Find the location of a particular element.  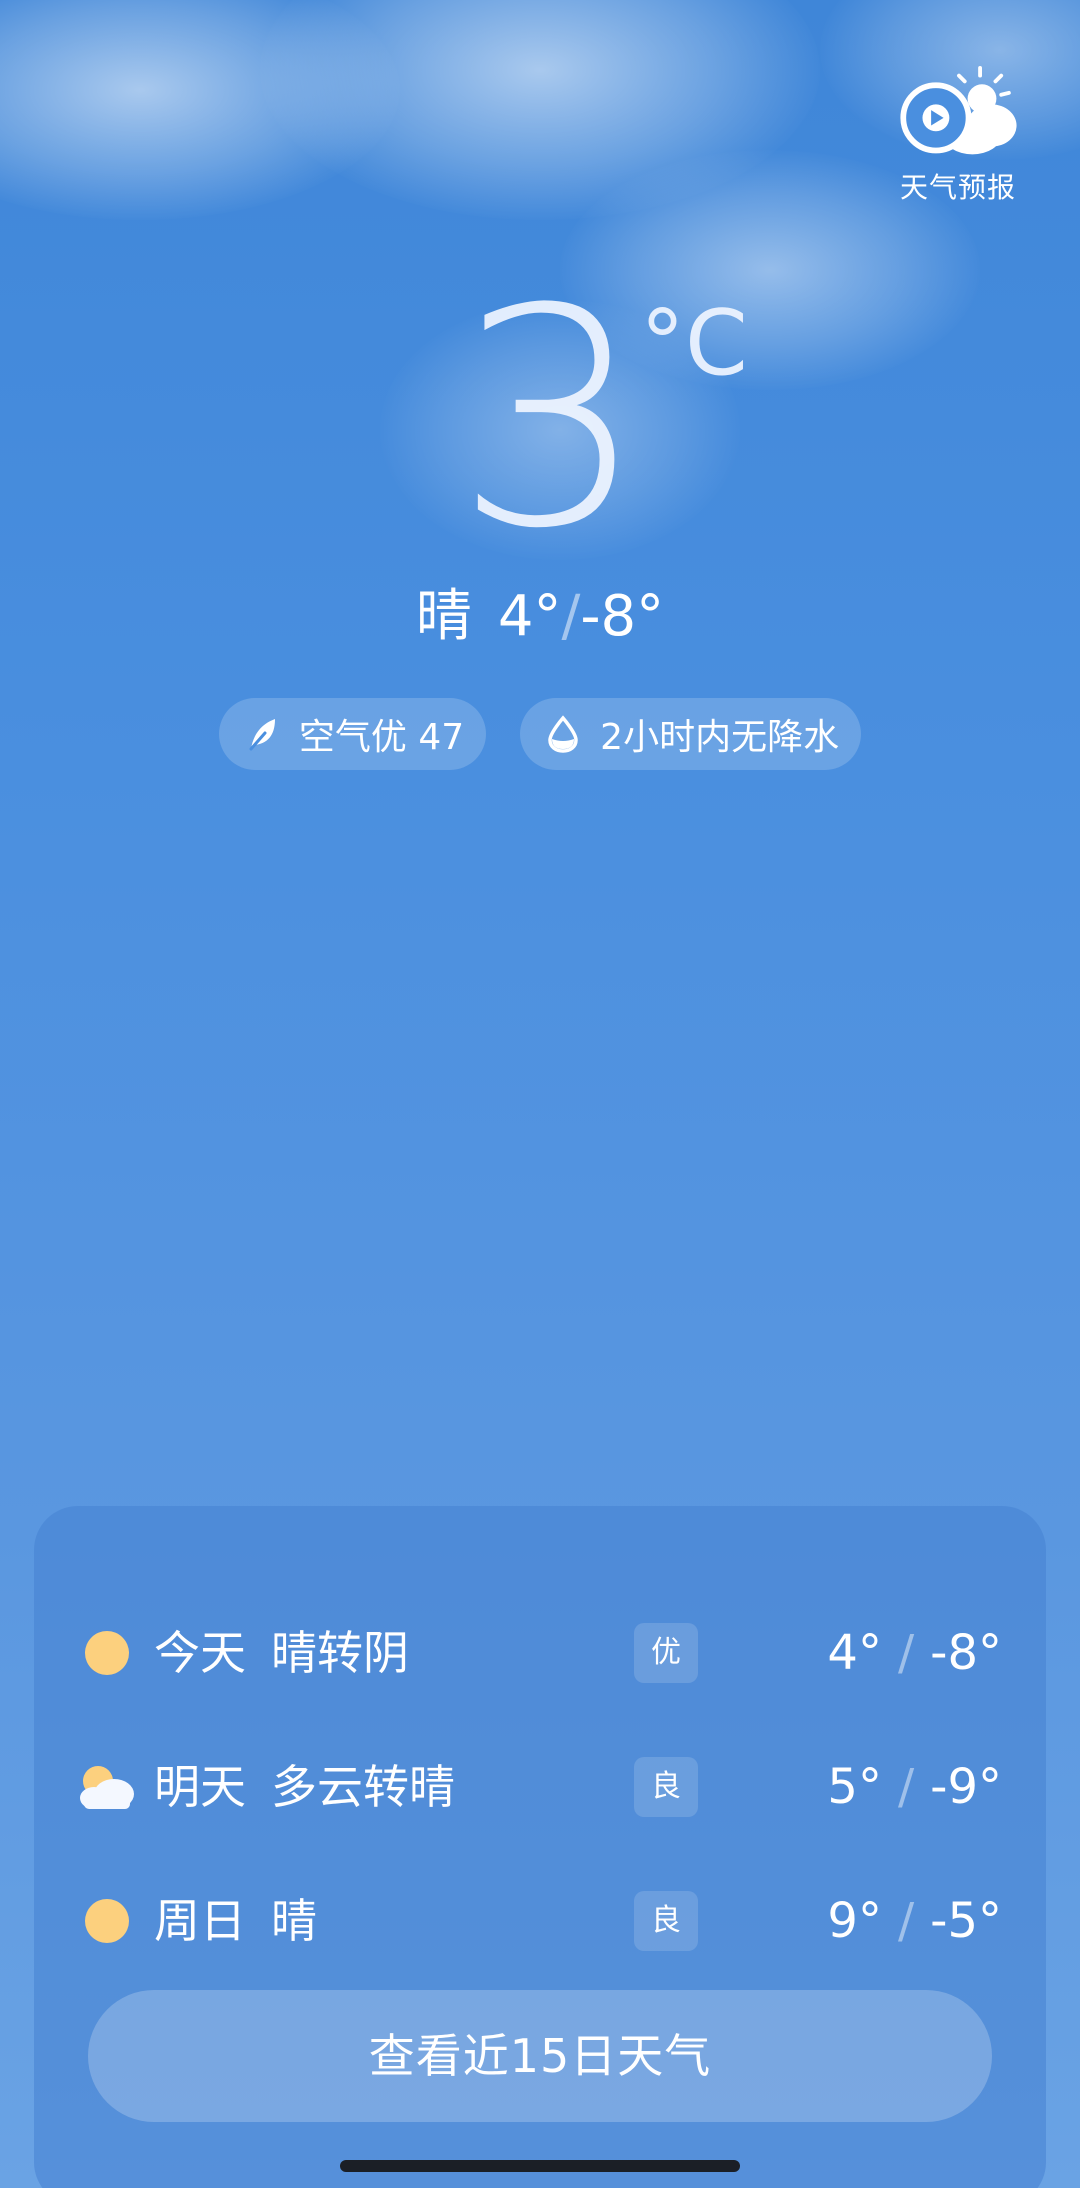

forecast-range: 9° / -5° is located at coordinates (914, 1921).